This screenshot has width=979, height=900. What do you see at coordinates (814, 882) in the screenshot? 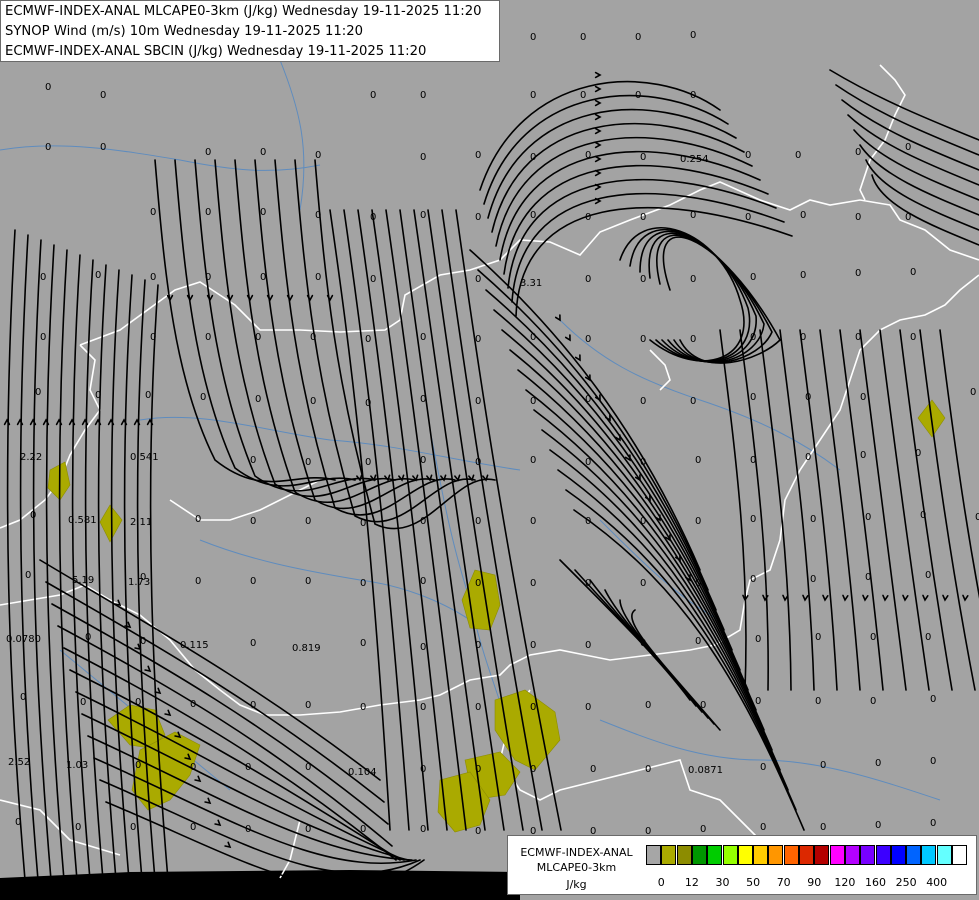
I see `legend-tick-label: 90` at bounding box center [814, 882].